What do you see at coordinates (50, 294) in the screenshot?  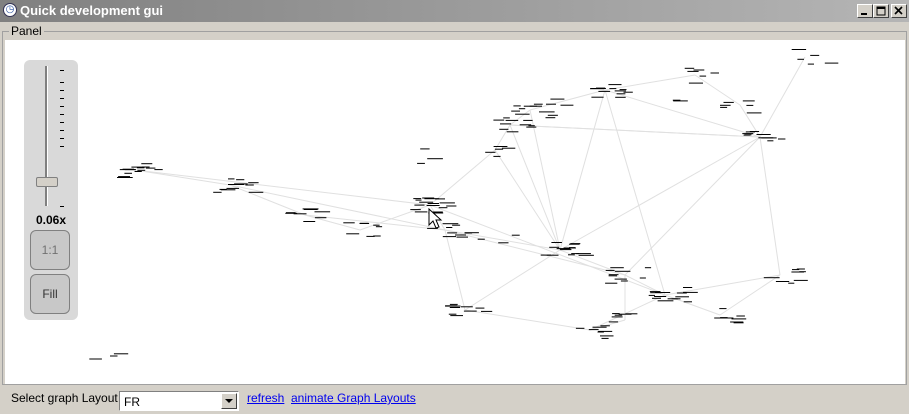 I see `zoom-fill-button: Fill` at bounding box center [50, 294].